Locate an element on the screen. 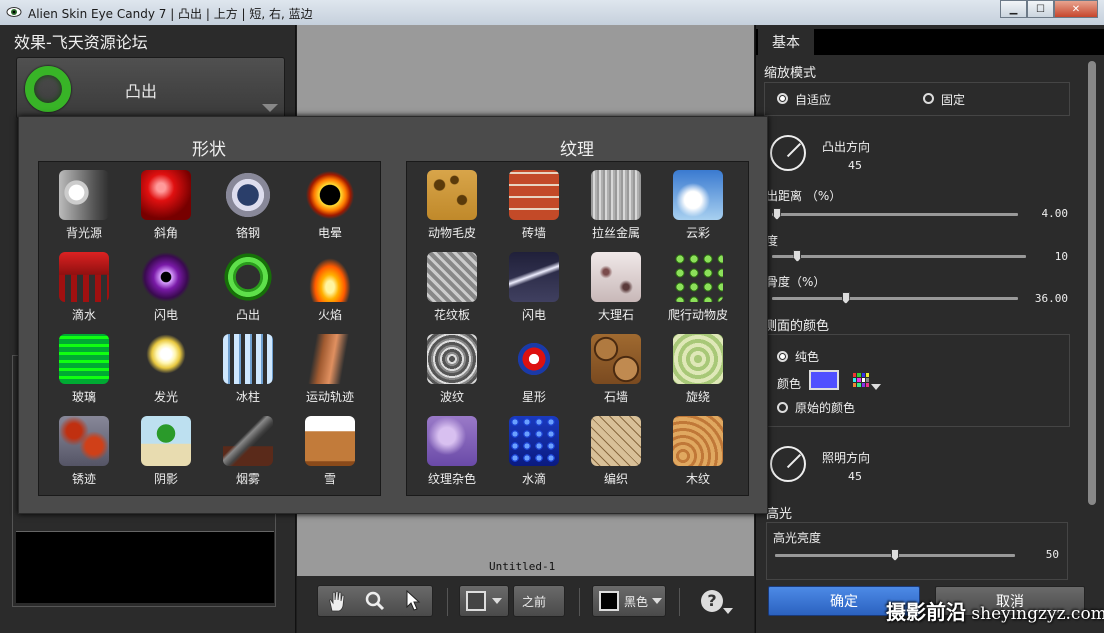 This screenshot has width=1104, height=633. compare-dropdown-icon is located at coordinates (497, 601).